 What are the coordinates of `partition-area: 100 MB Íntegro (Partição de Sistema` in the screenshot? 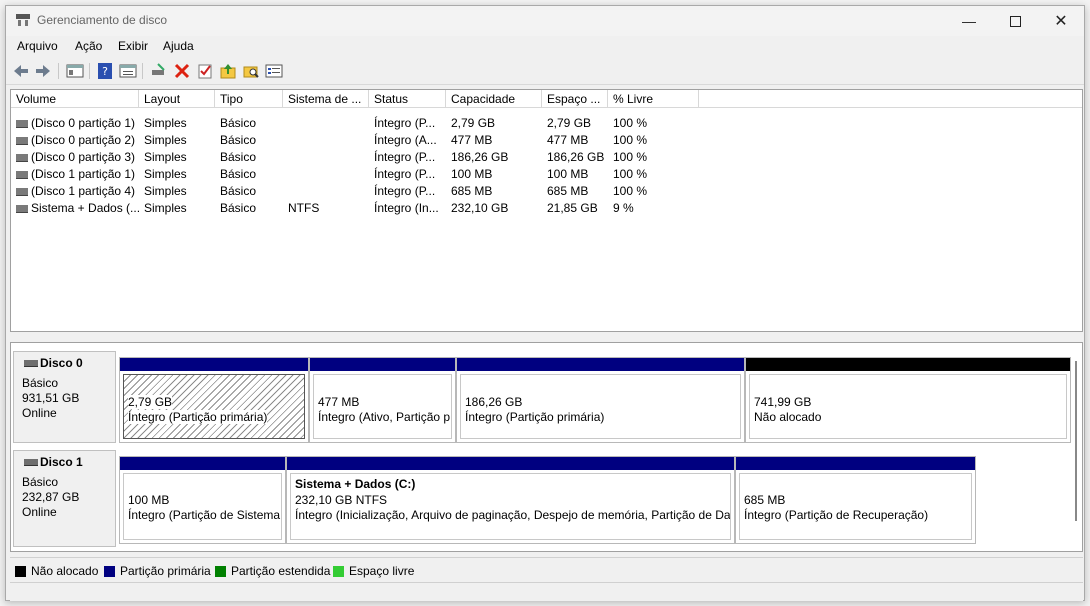 It's located at (202, 506).